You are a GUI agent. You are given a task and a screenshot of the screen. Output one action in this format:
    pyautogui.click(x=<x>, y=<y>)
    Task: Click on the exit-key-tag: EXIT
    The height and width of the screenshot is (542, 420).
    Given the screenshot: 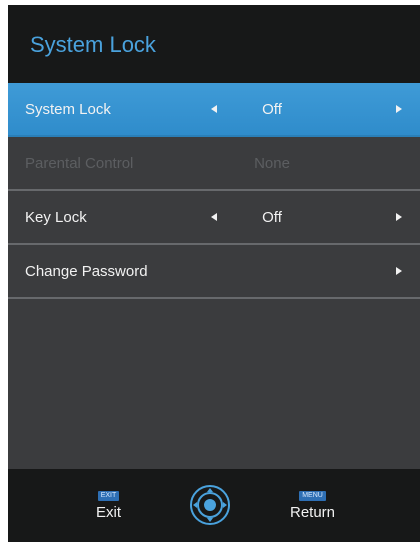 What is the action you would take?
    pyautogui.click(x=108, y=496)
    